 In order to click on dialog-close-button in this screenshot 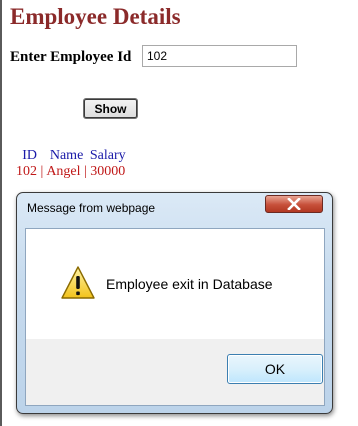, I will do `click(294, 204)`.